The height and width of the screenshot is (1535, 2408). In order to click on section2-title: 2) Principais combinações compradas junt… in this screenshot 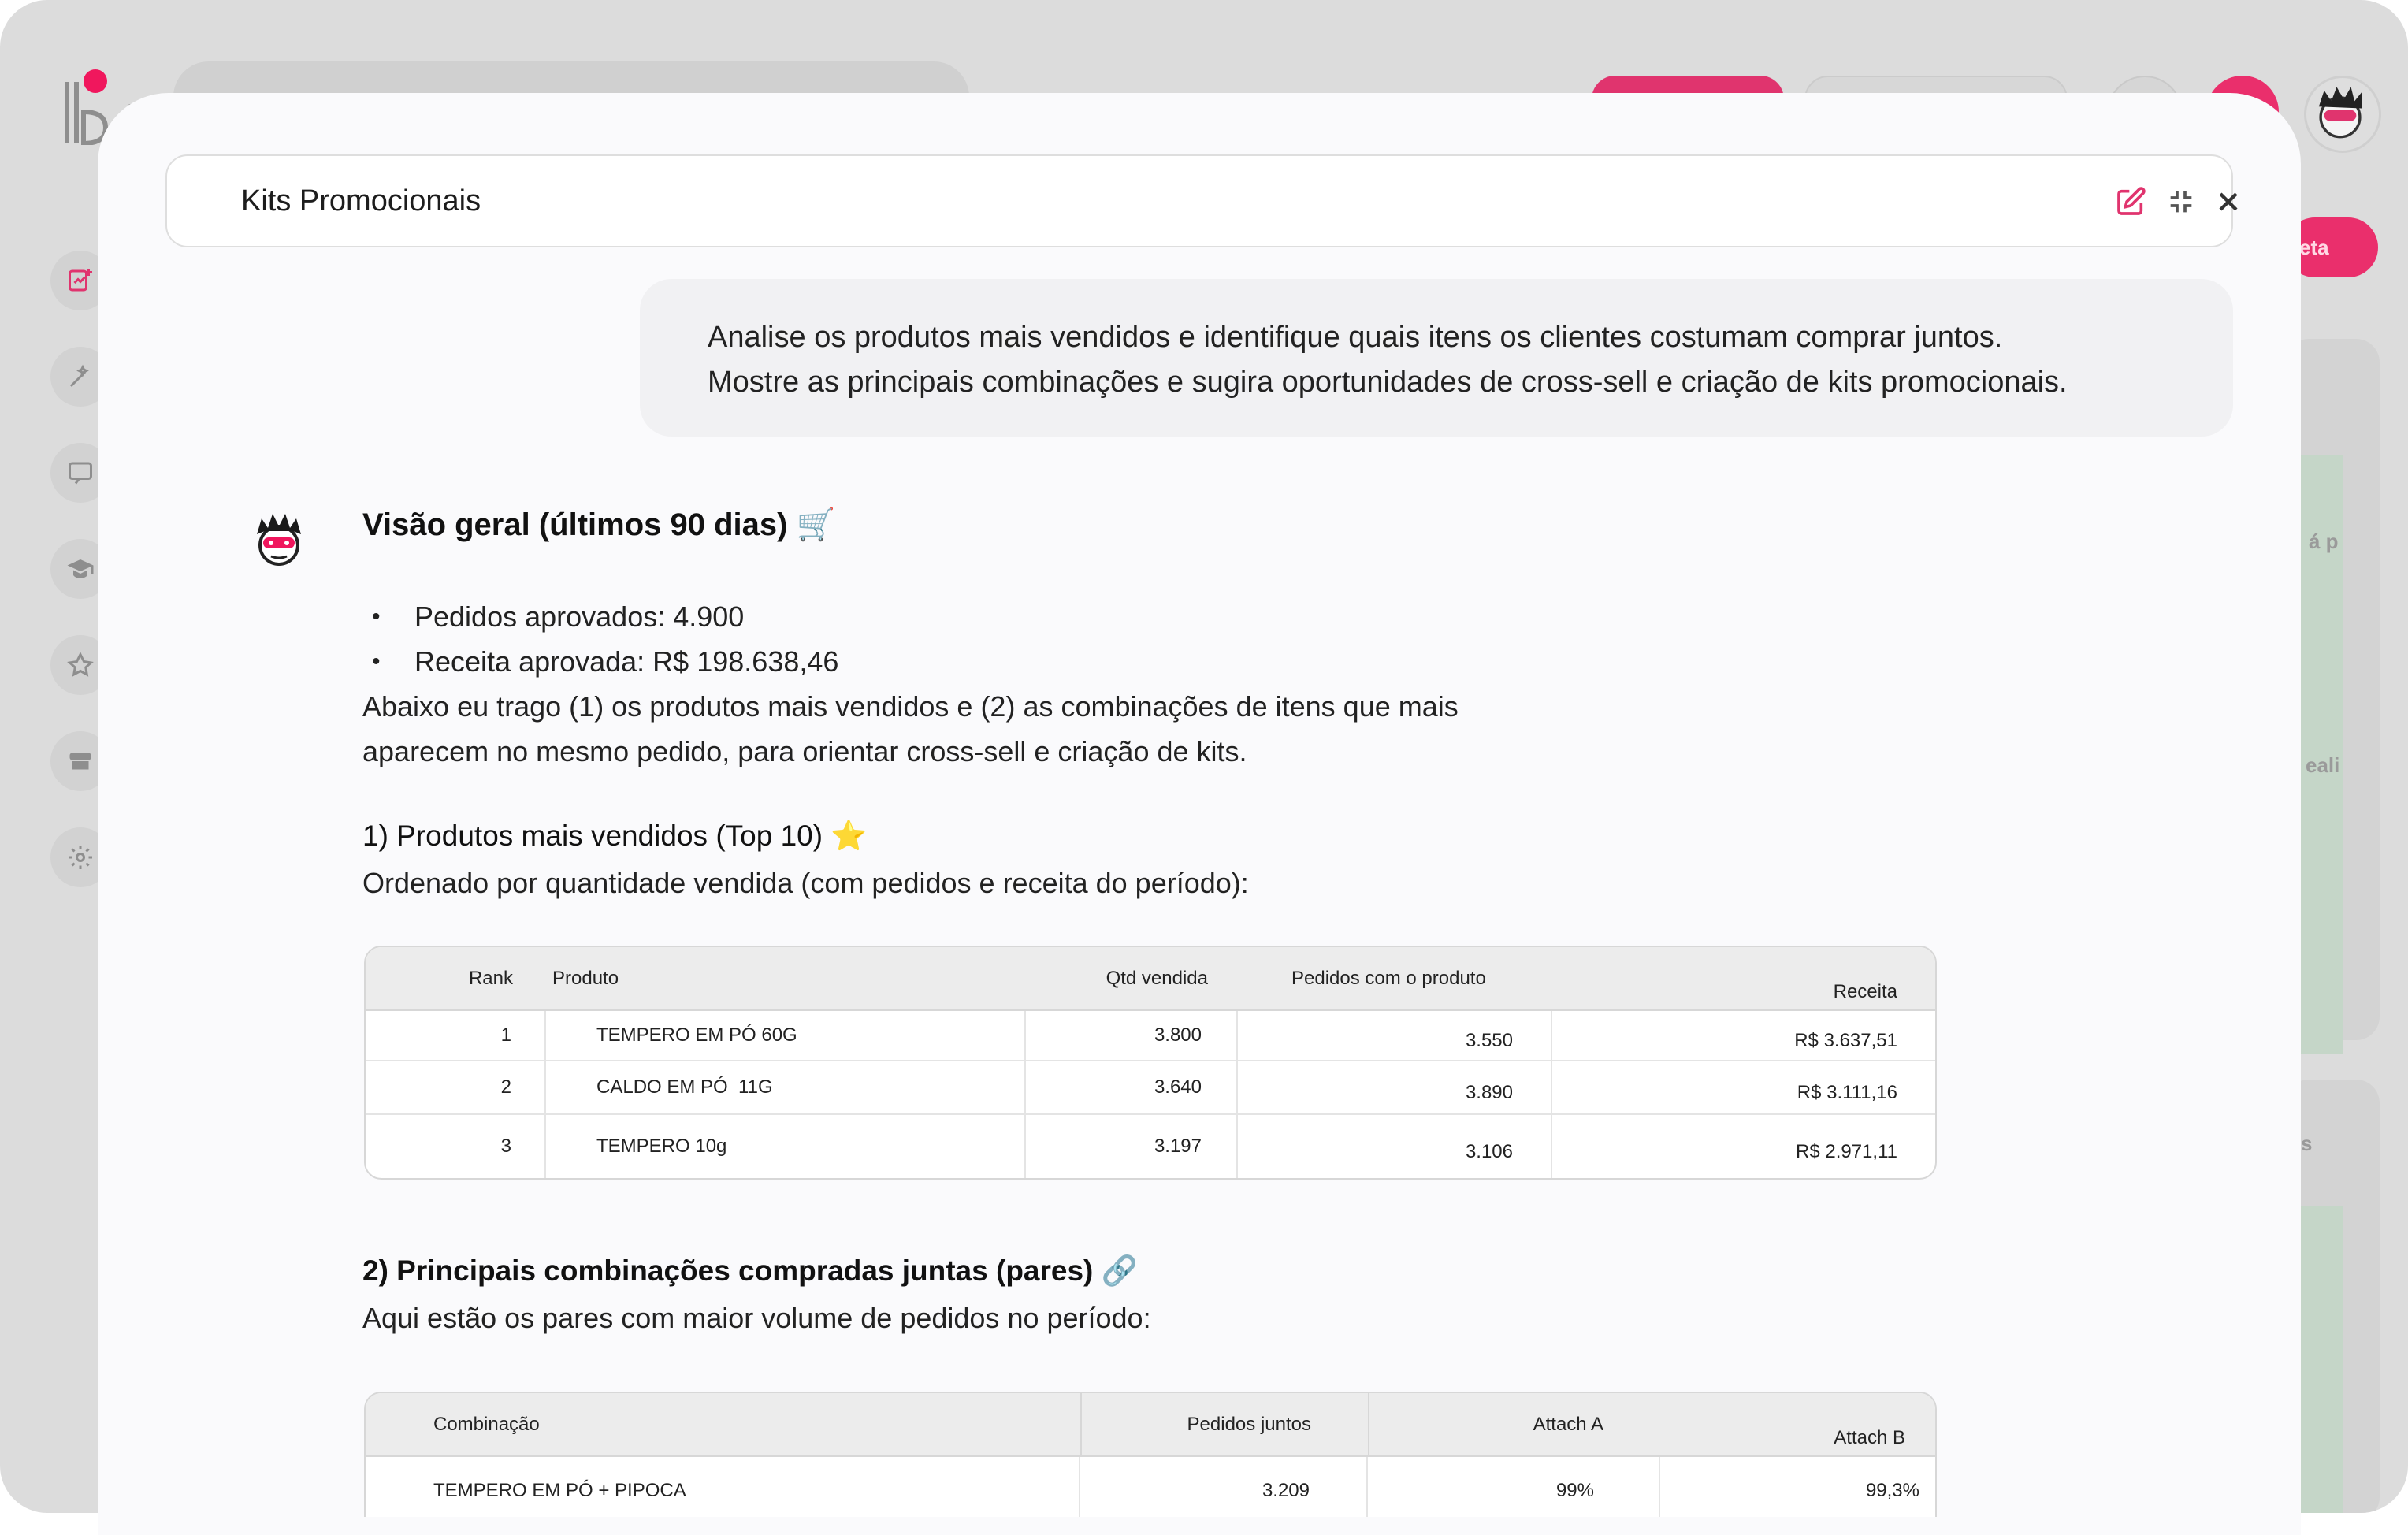, I will do `click(750, 1271)`.